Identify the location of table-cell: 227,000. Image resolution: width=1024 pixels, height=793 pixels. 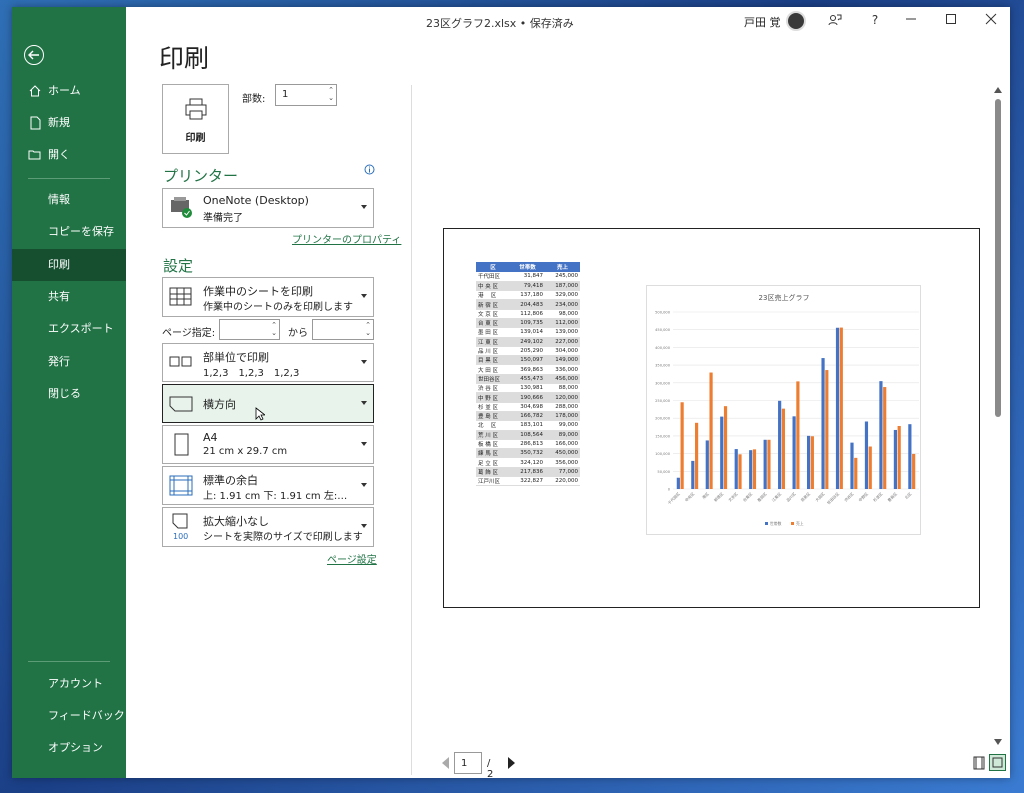
(562, 342).